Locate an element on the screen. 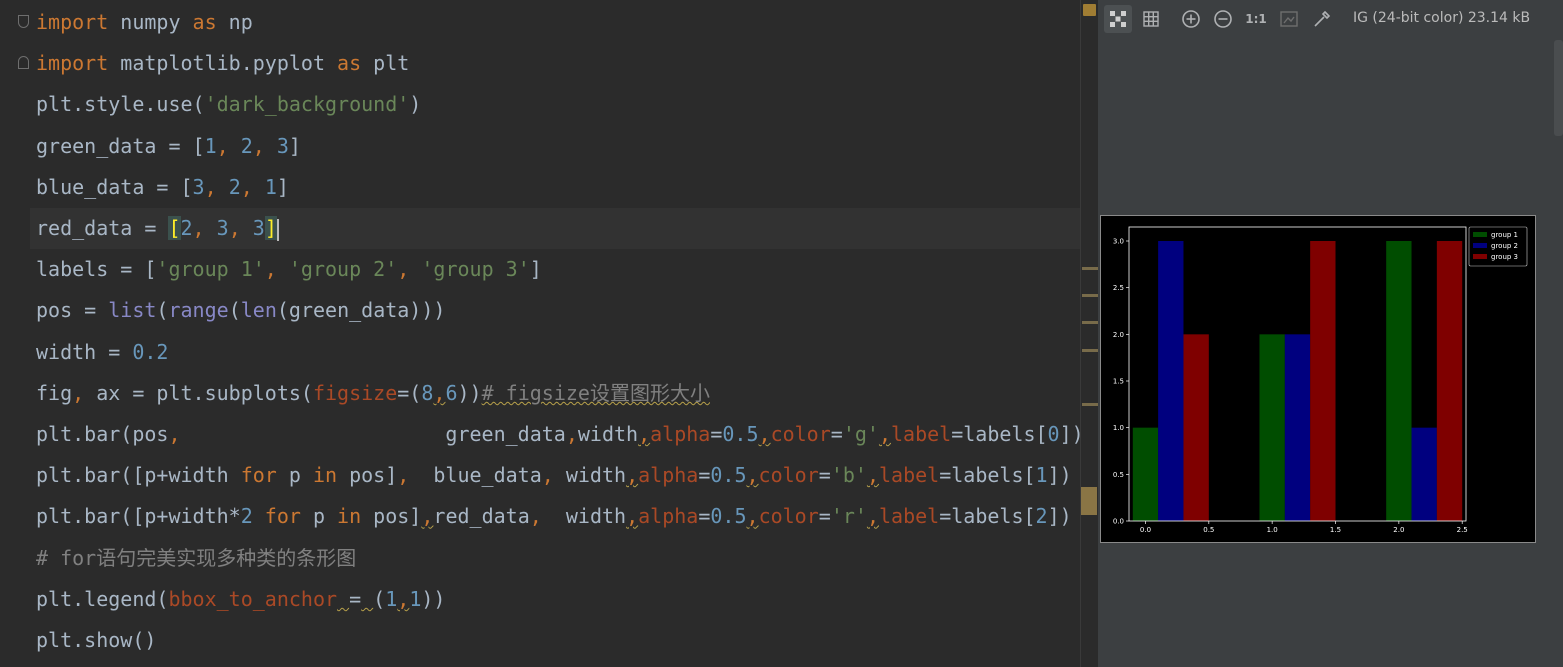 The height and width of the screenshot is (667, 1563). code-line: width = 0.2 is located at coordinates (558, 352).